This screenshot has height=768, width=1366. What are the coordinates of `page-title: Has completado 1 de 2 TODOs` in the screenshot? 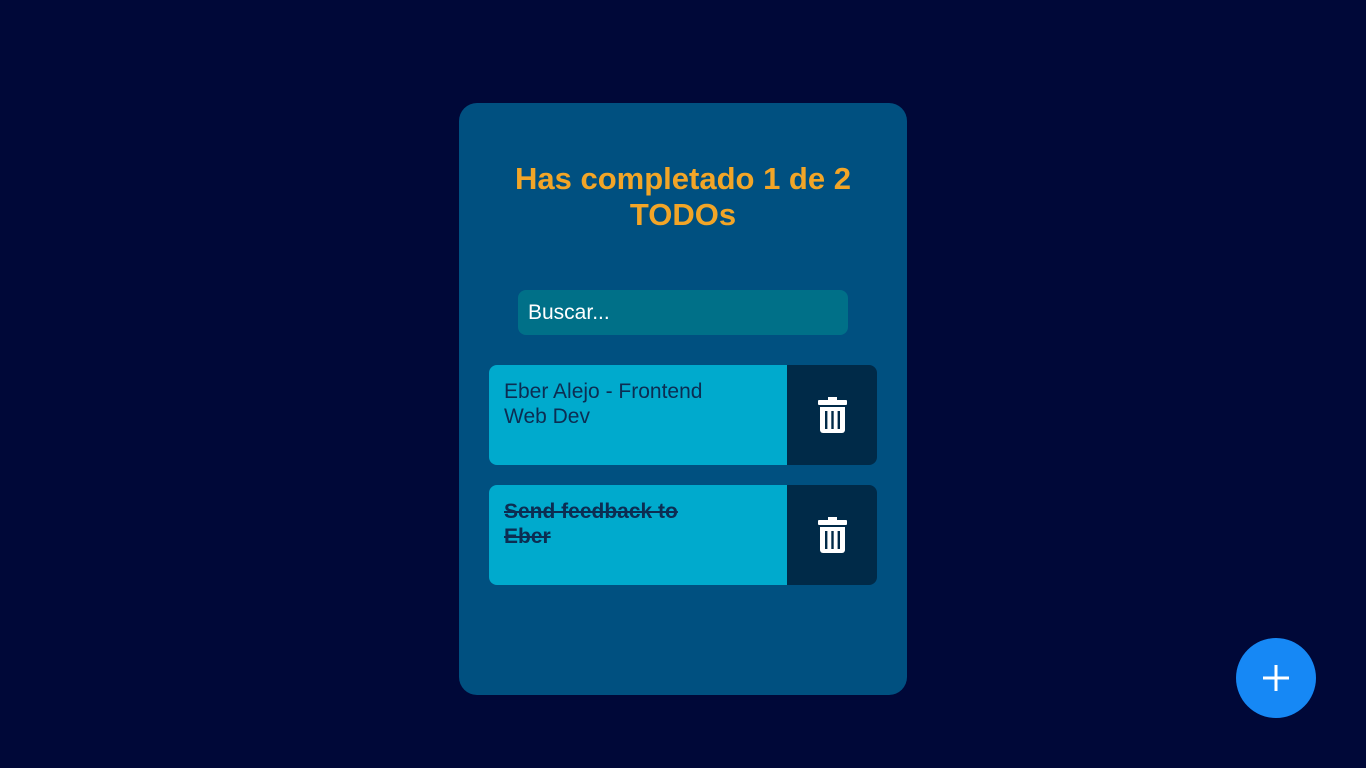 It's located at (683, 196).